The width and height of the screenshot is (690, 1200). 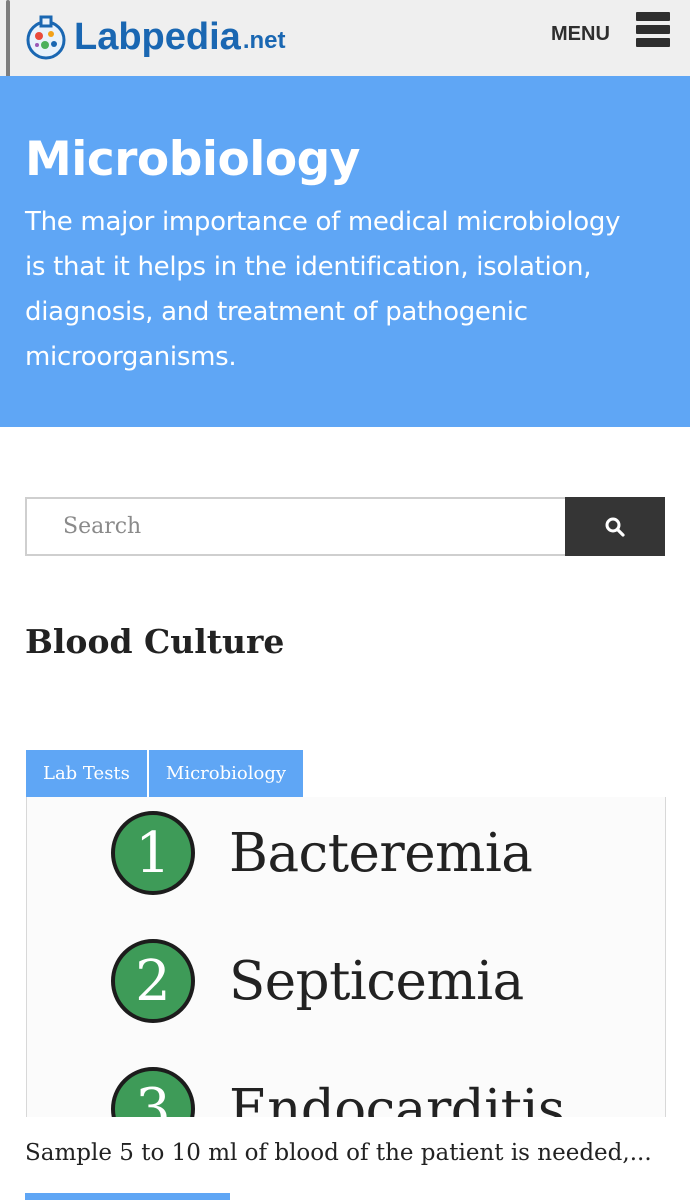 What do you see at coordinates (653, 31) in the screenshot?
I see `hamburger-menu-icon` at bounding box center [653, 31].